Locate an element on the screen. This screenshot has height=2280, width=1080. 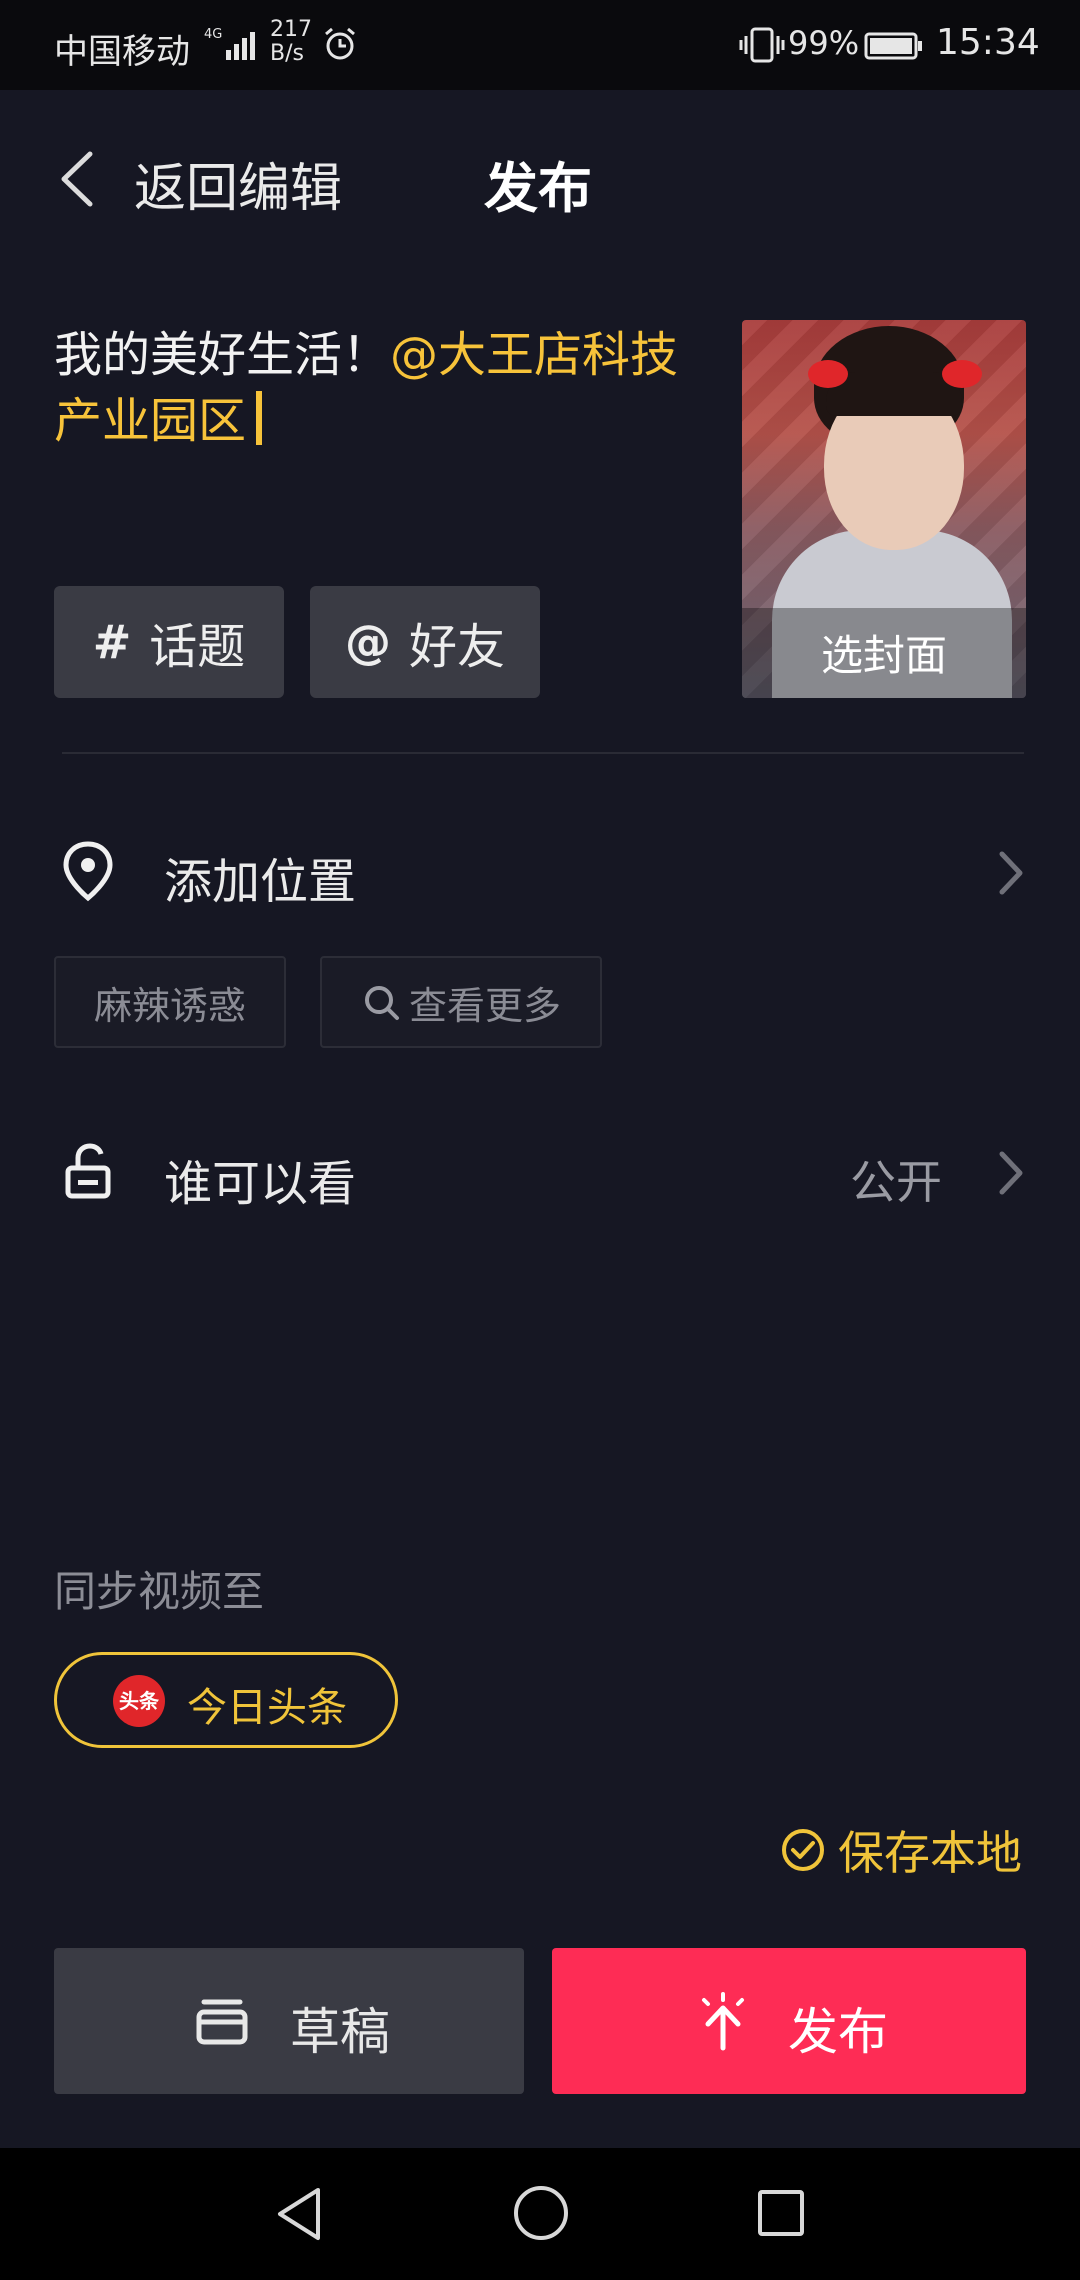
visibility-value: 公开 is located at coordinates (896, 1182).